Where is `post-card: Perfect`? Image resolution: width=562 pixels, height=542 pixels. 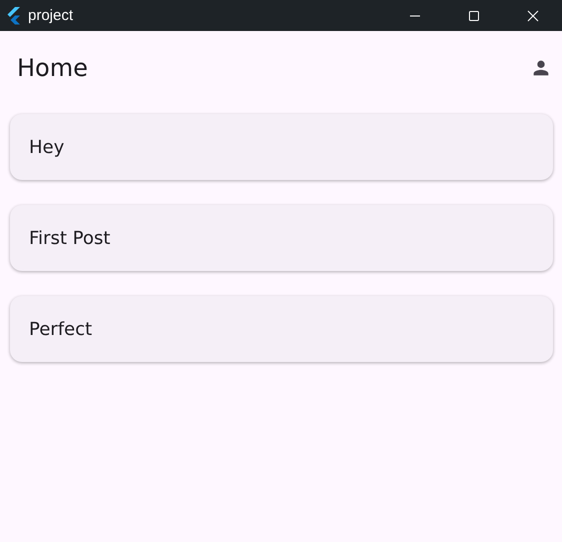 post-card: Perfect is located at coordinates (281, 329).